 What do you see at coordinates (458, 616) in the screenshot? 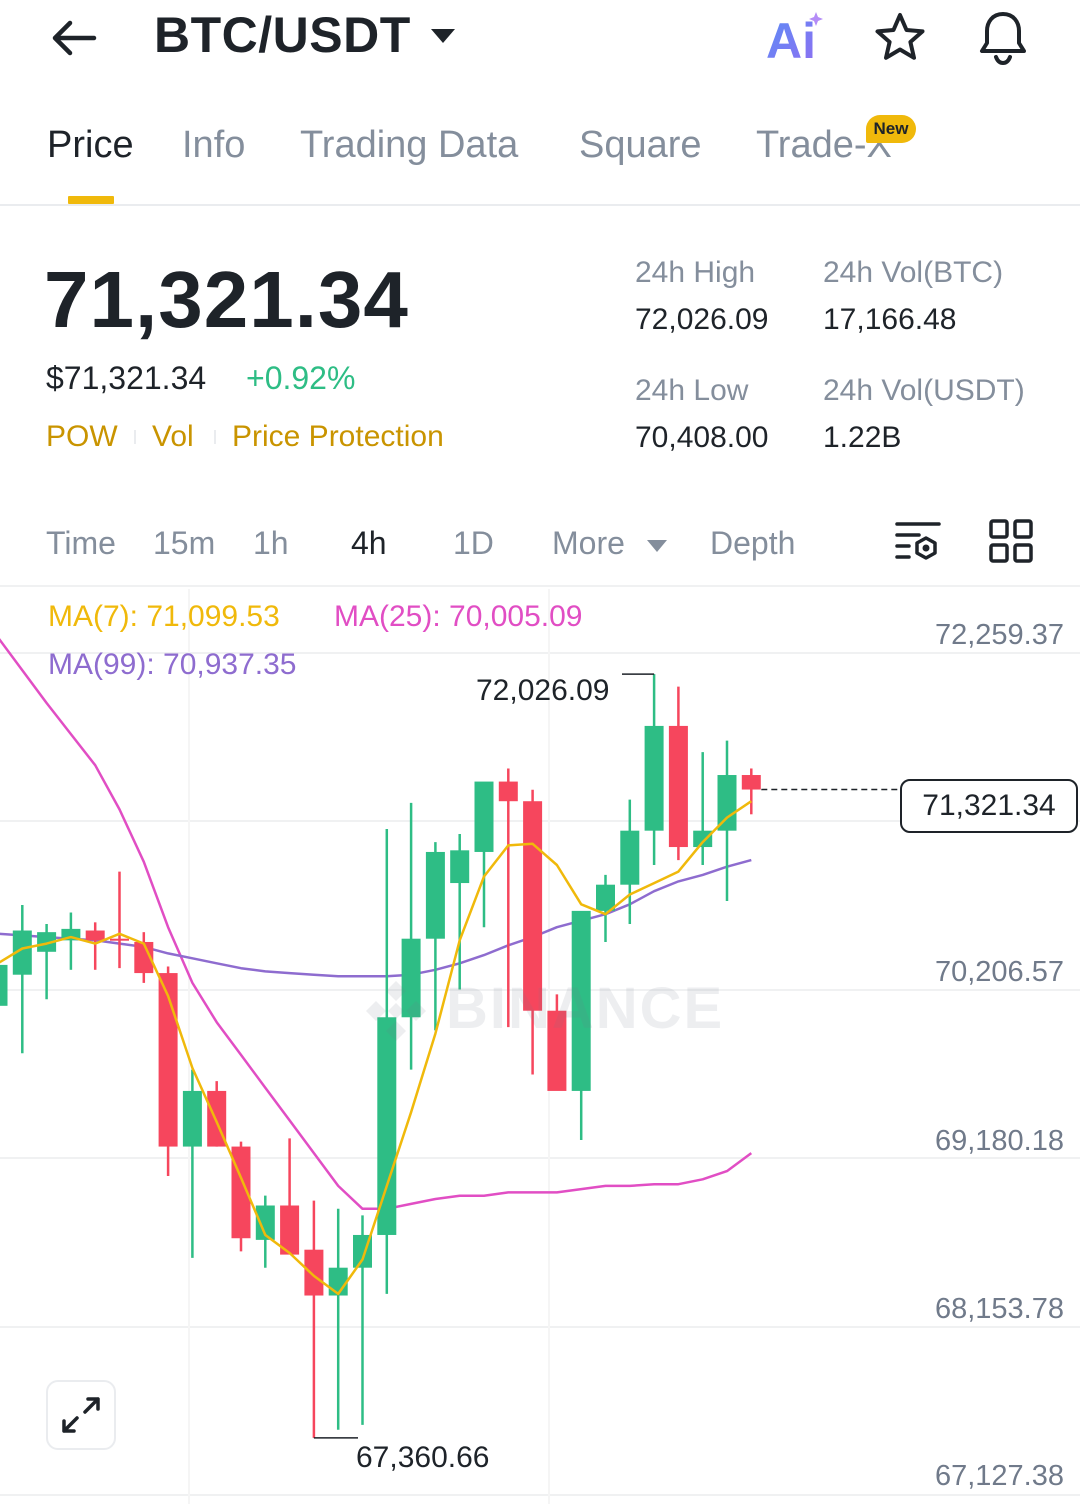
I see `ma25-legend: MA(25): 70,005.09` at bounding box center [458, 616].